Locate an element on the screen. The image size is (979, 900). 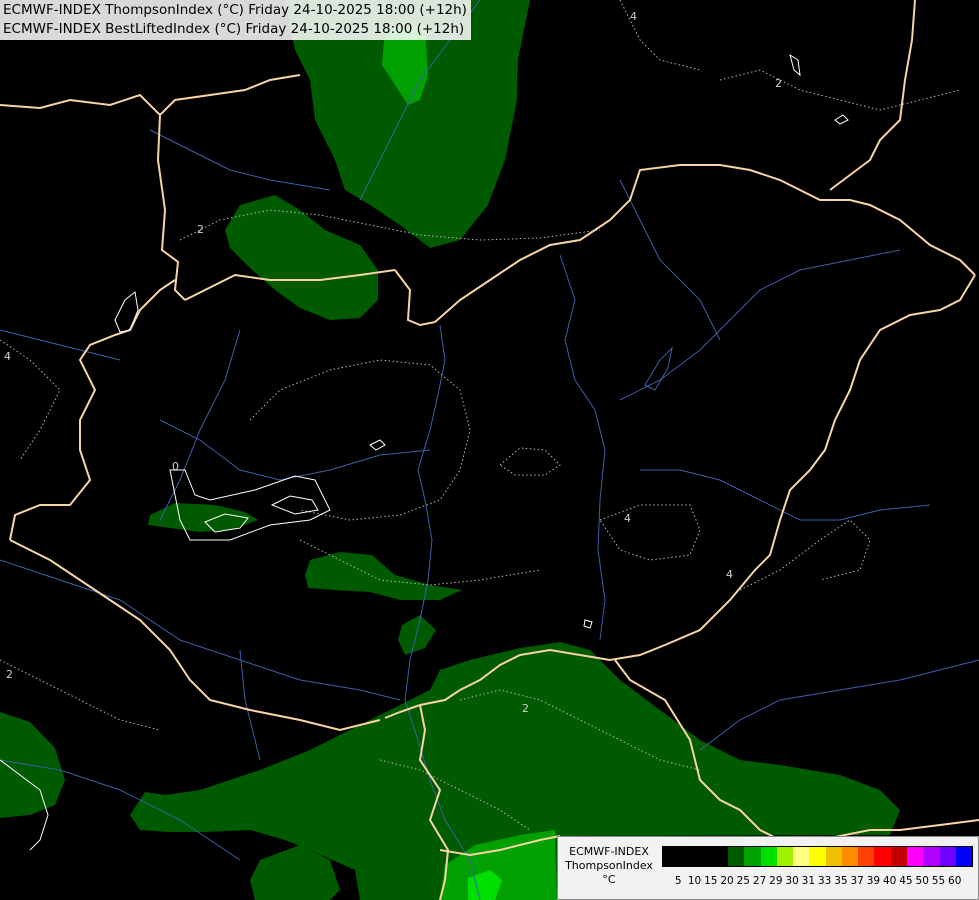
legend-tick: 60 is located at coordinates (955, 881).